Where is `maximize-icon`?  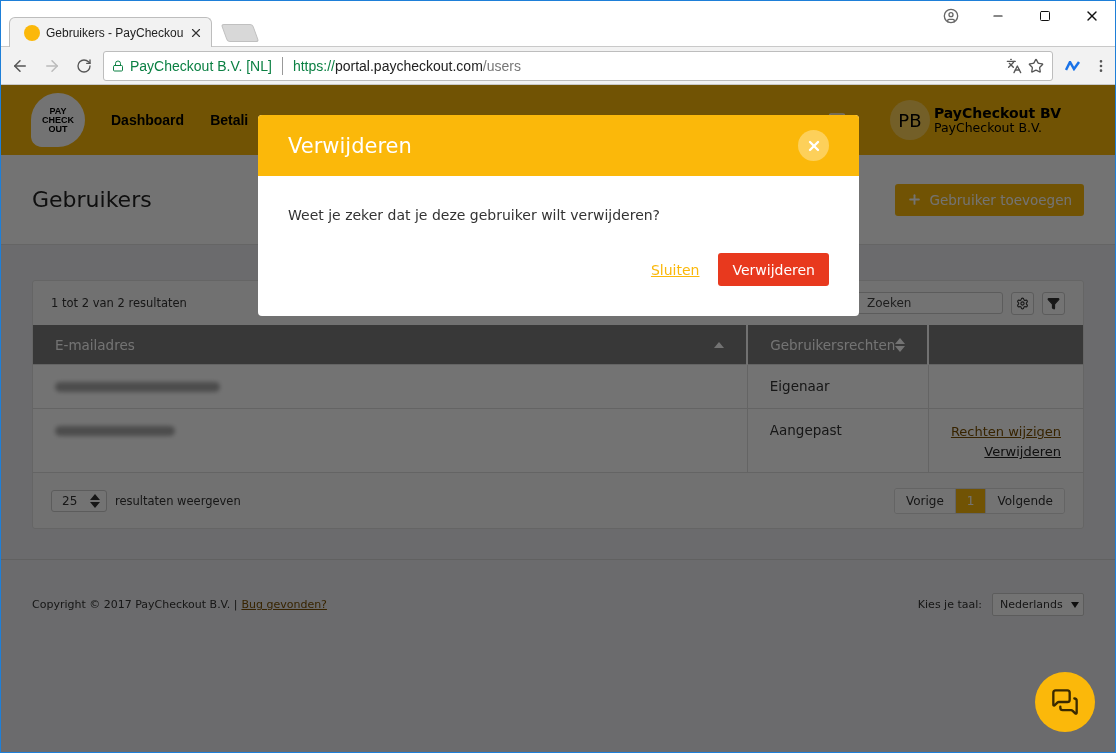
maximize-icon is located at coordinates (1044, 16).